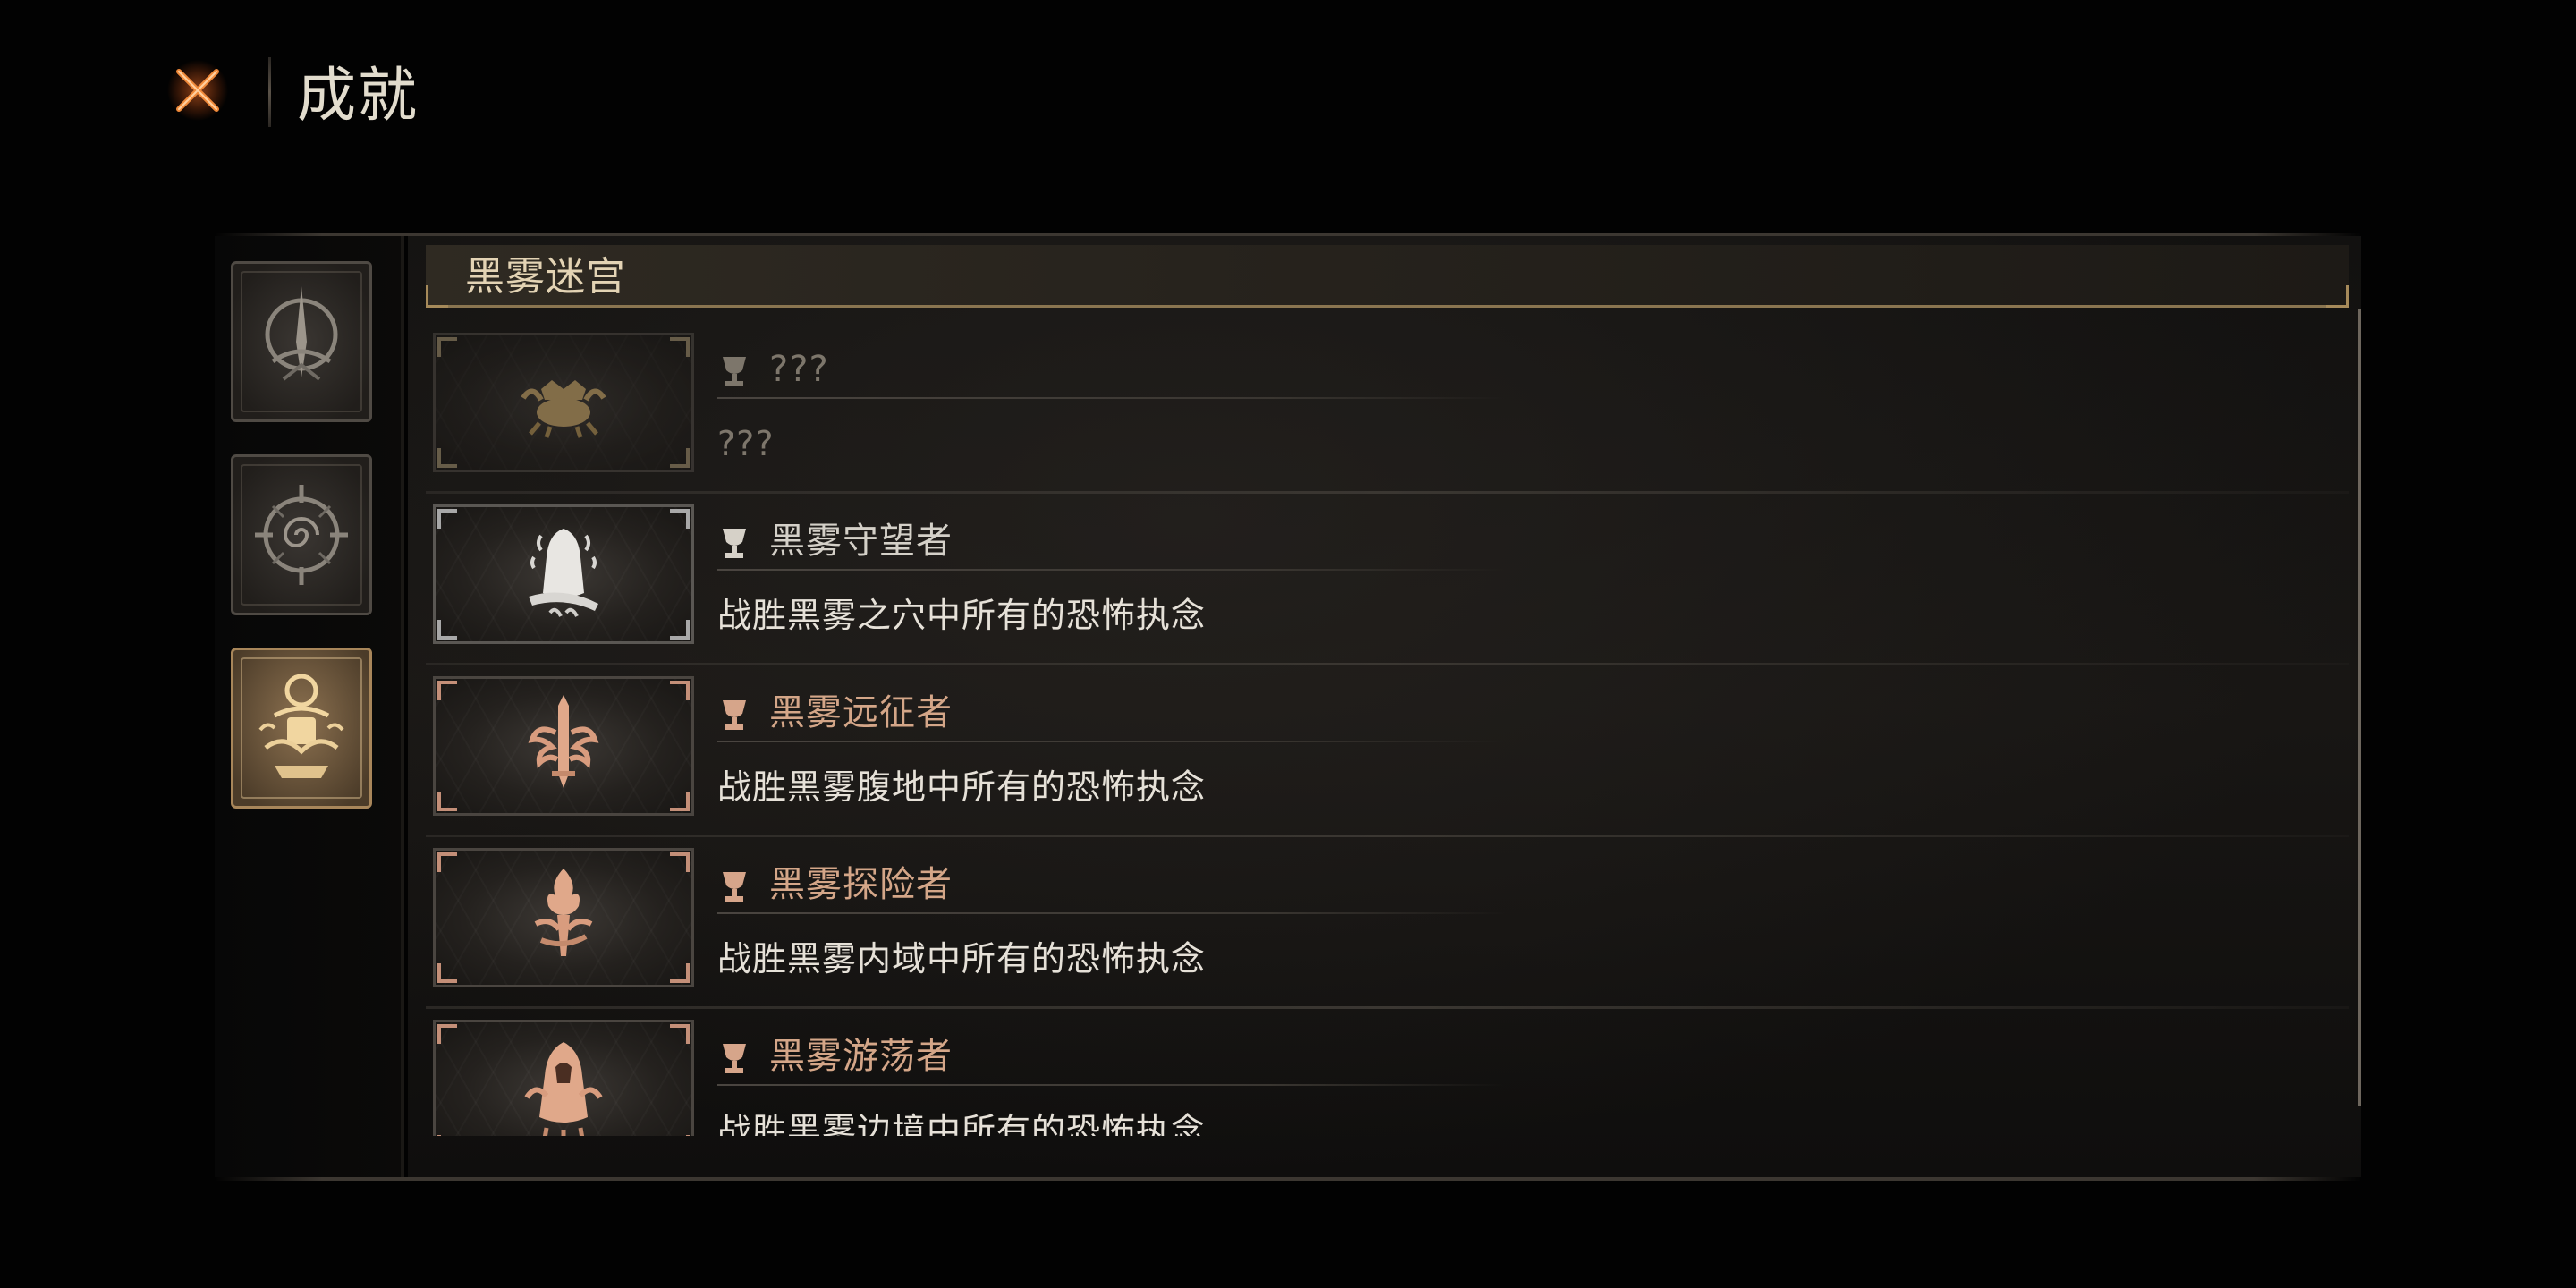  Describe the element at coordinates (269, 92) in the screenshot. I see `header-divider` at that location.